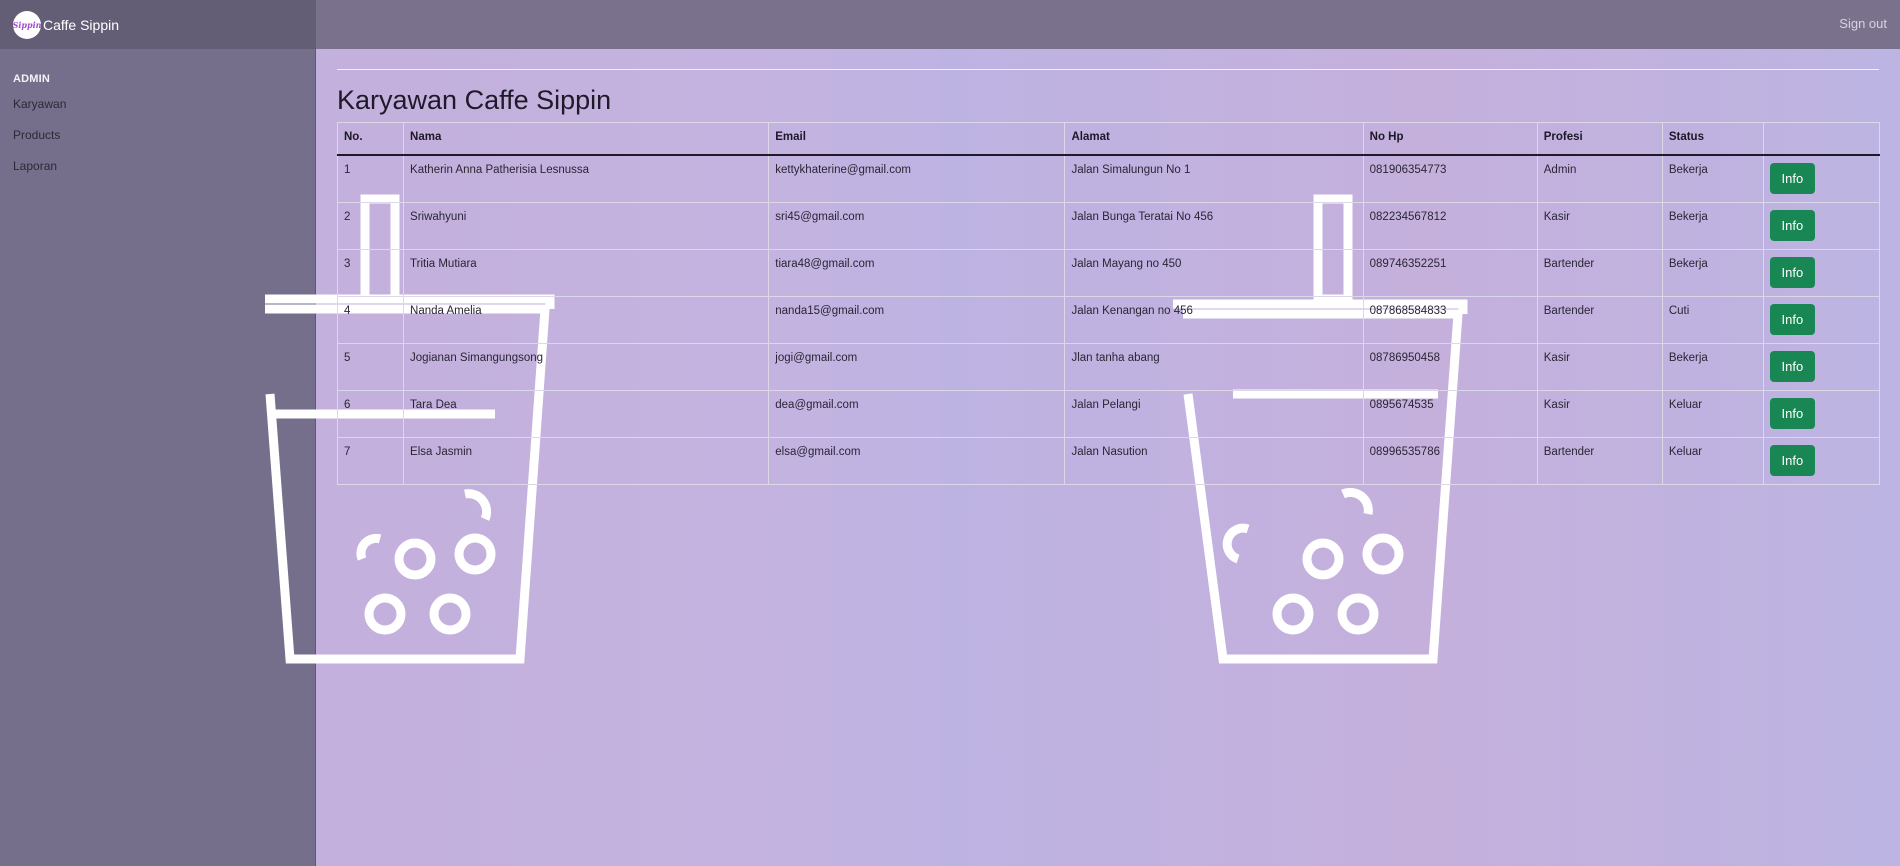 The image size is (1900, 866). Describe the element at coordinates (1214, 226) in the screenshot. I see `cell-alamat: Jalan Bunga Teratai No 456` at that location.